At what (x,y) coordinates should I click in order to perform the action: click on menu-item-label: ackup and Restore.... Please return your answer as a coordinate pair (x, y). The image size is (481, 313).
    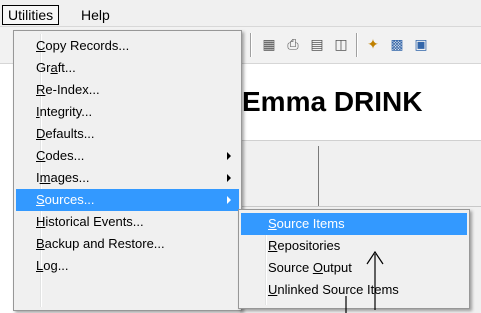
    Looking at the image, I should click on (104, 243).